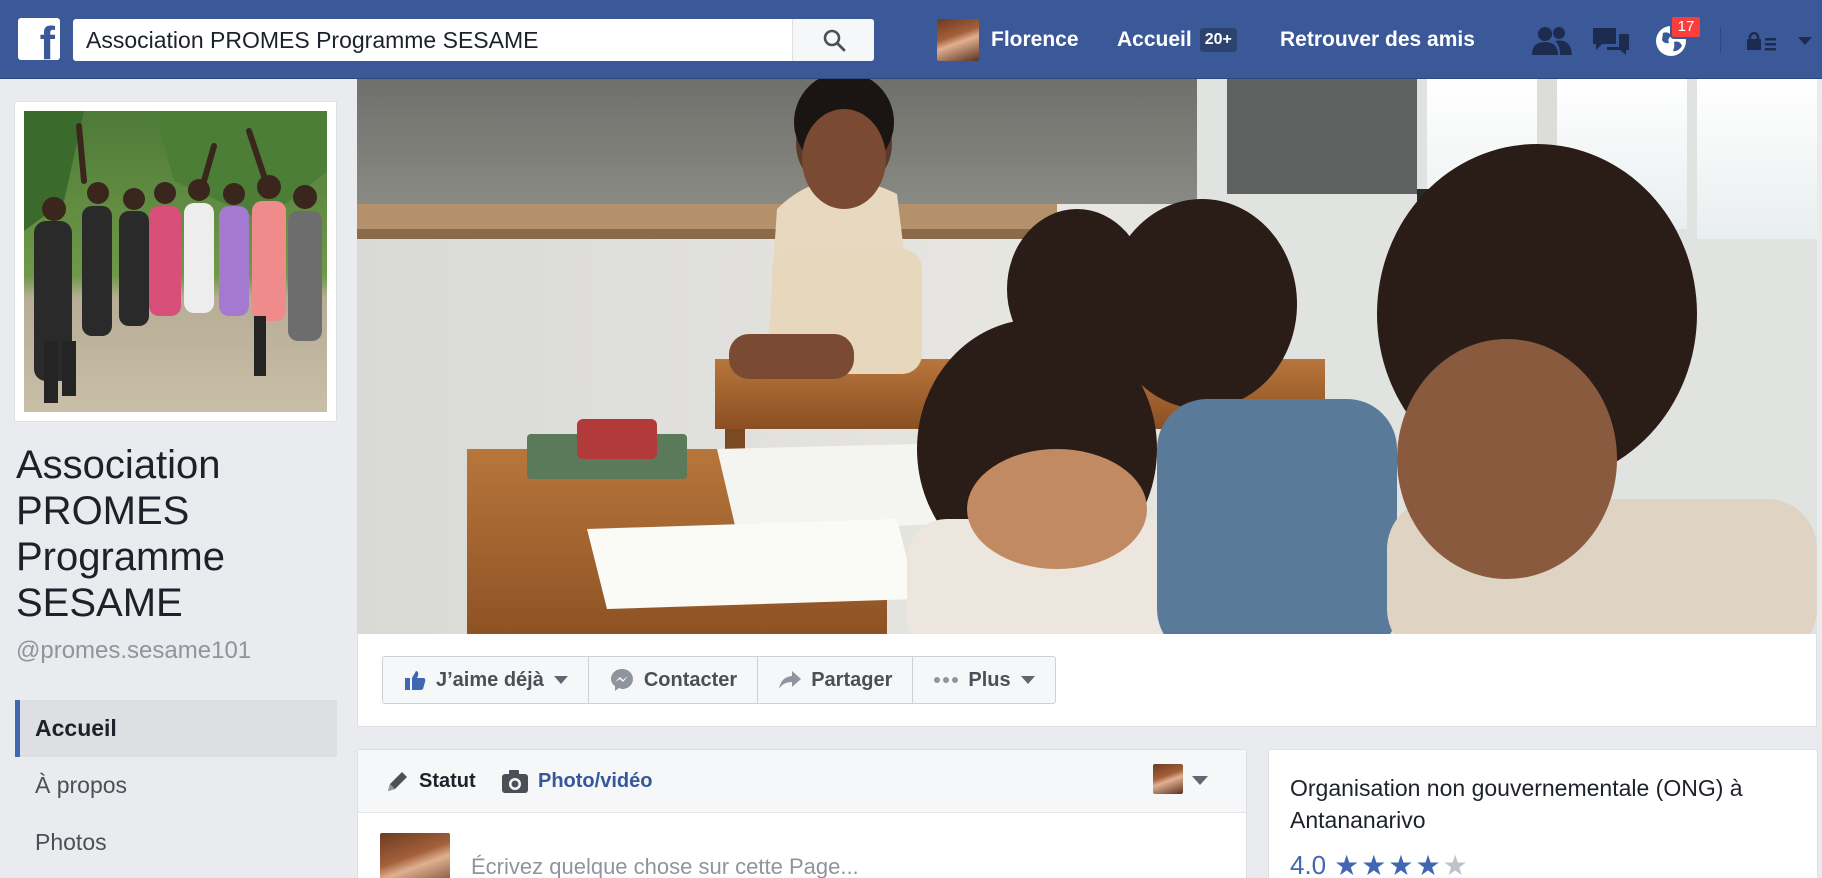 The width and height of the screenshot is (1822, 878). I want to click on account-menu-caret-icon, so click(1805, 41).